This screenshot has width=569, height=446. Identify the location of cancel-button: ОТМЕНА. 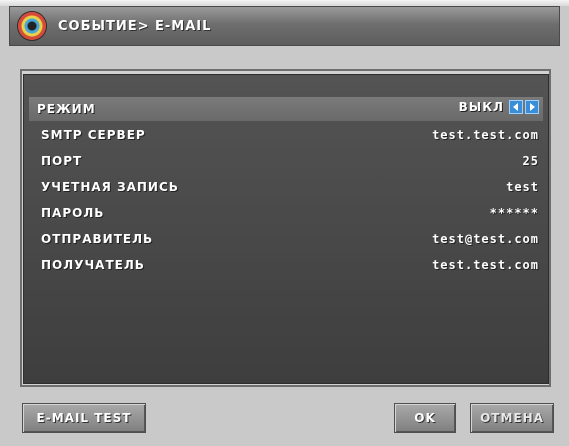
(512, 418).